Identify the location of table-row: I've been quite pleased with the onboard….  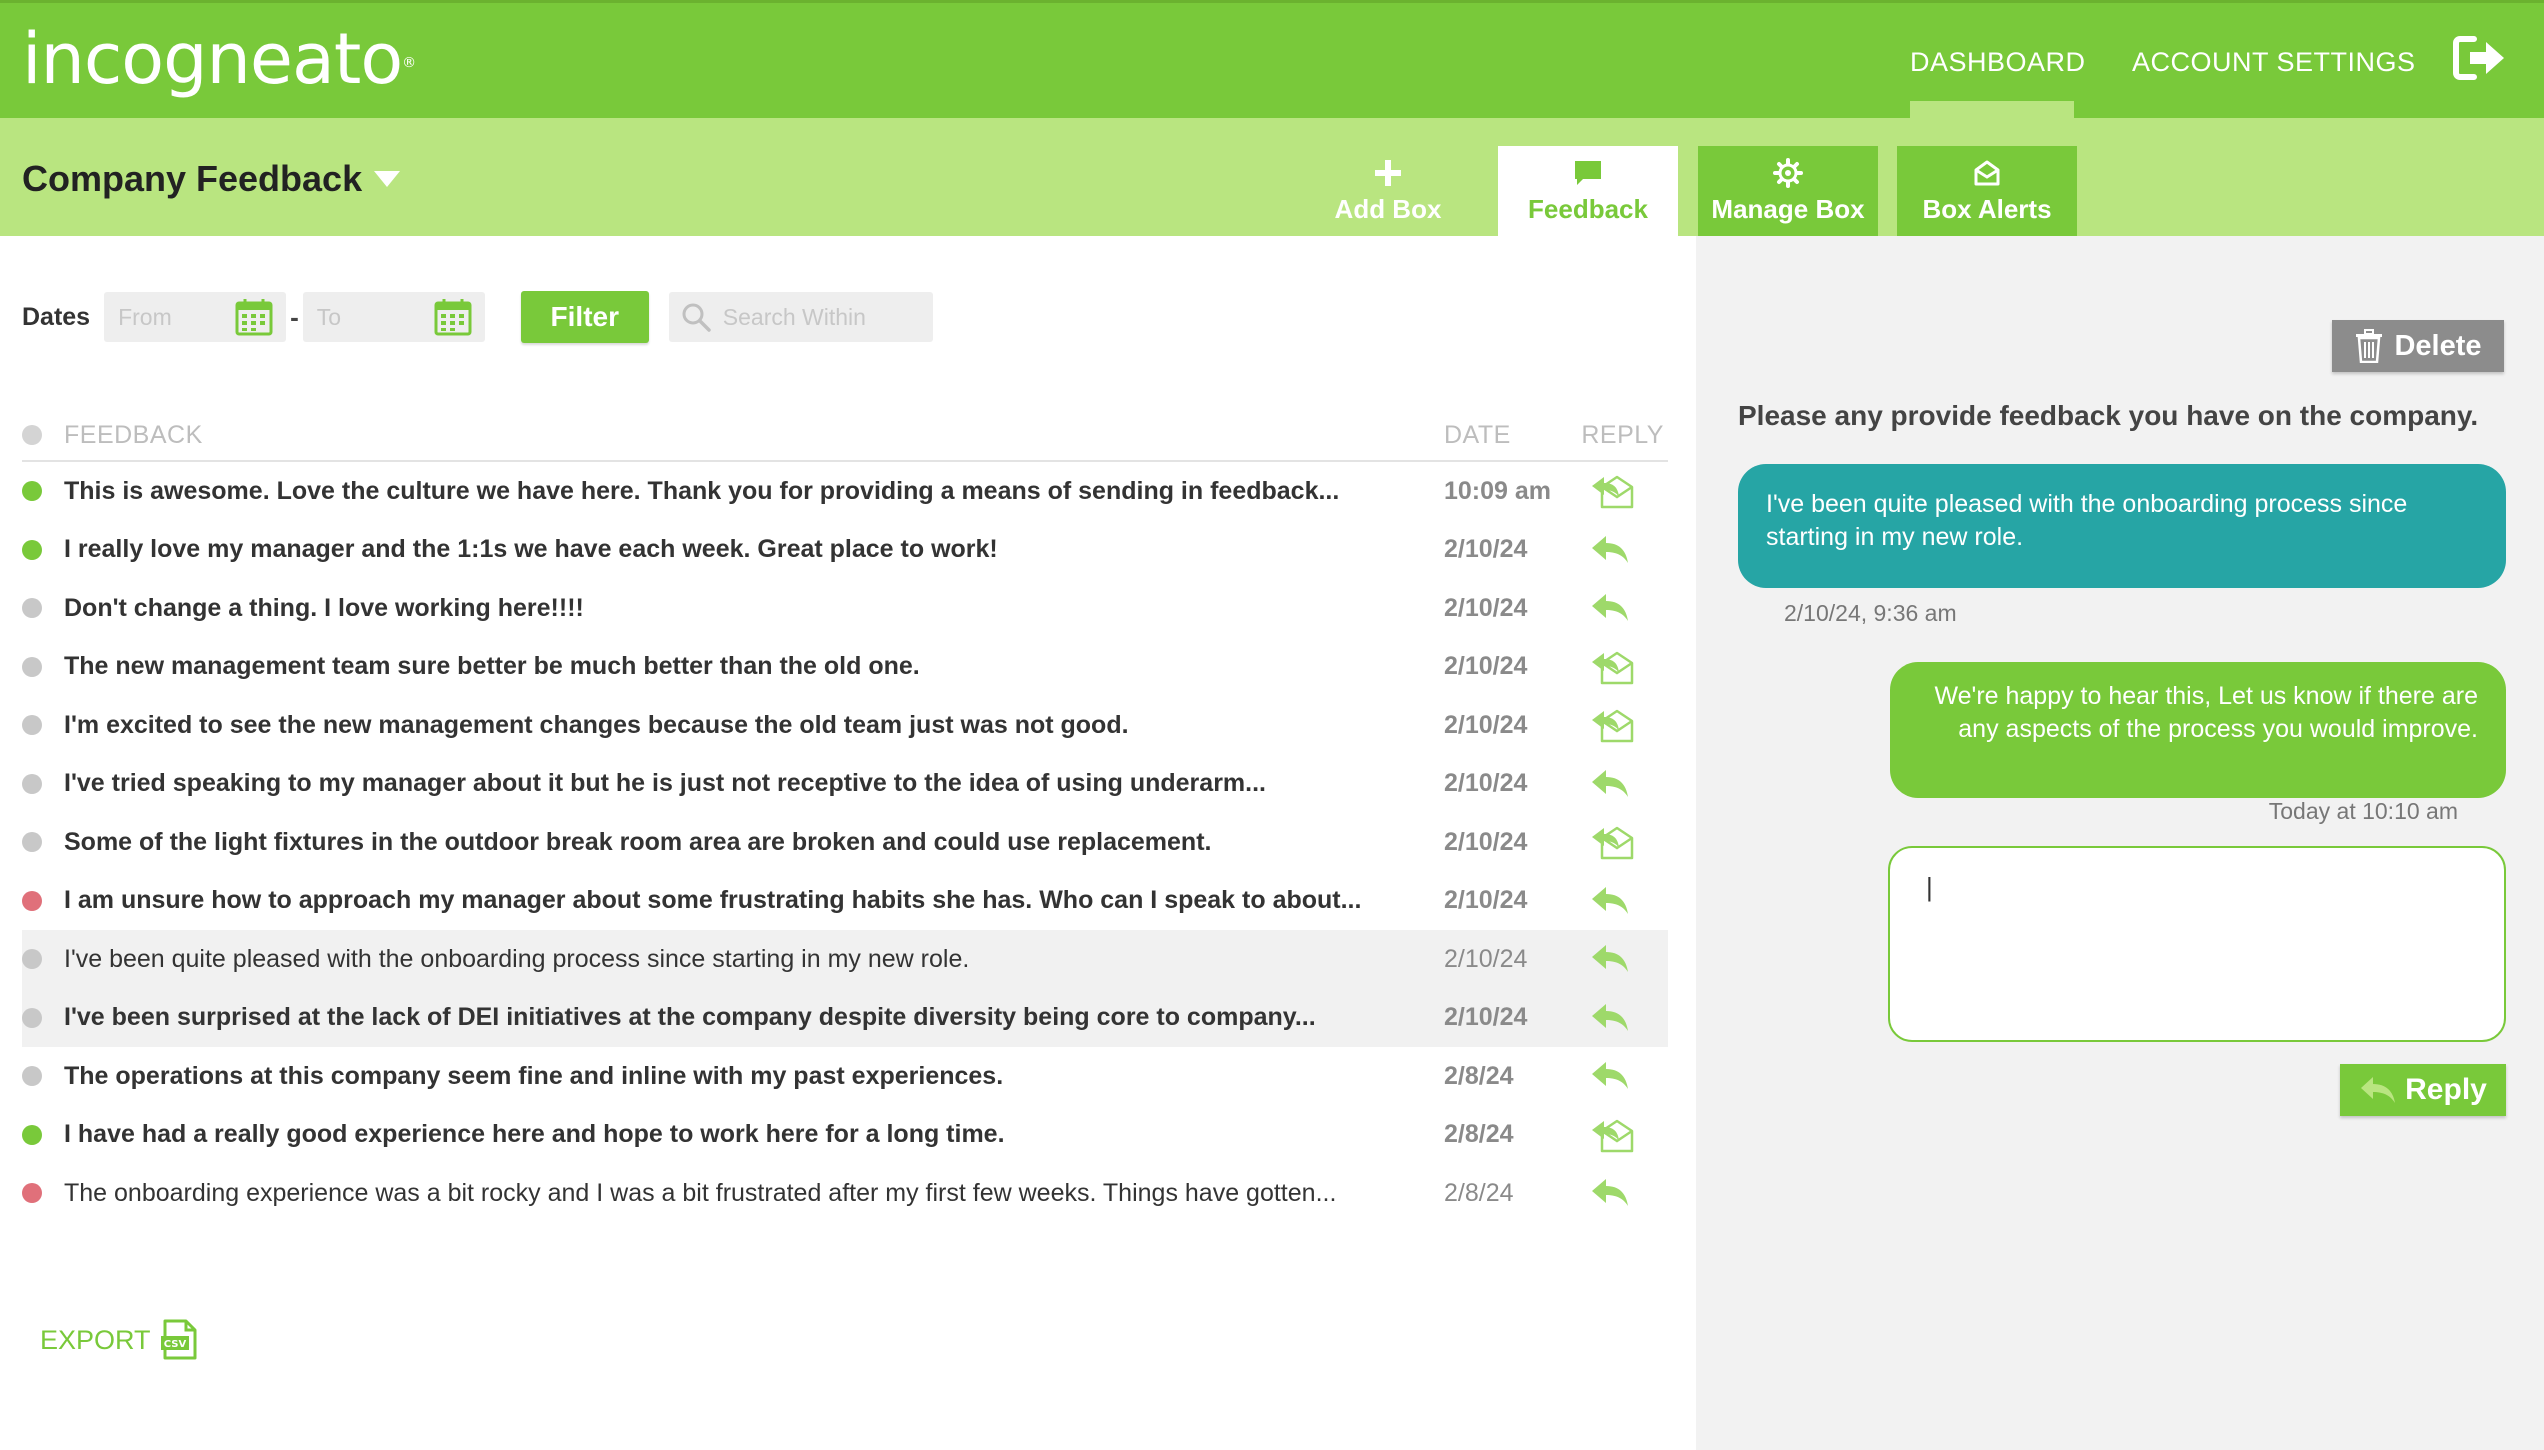
(845, 959).